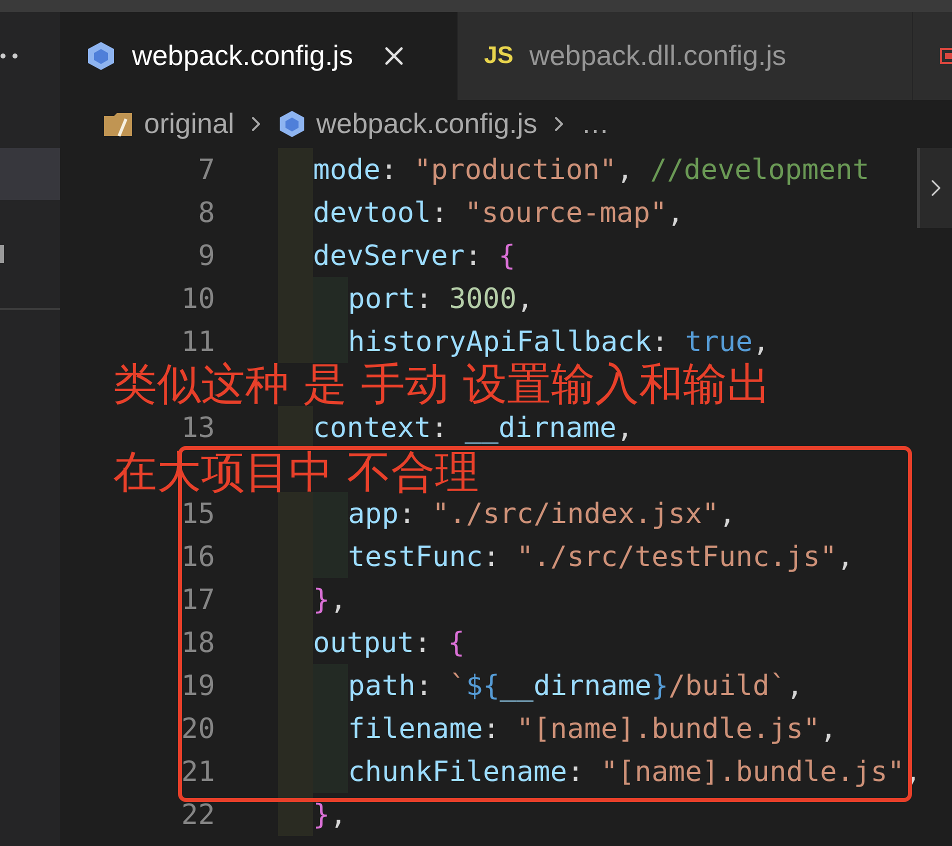 This screenshot has width=952, height=846. Describe the element at coordinates (442, 385) in the screenshot. I see `annotation-text: 类似这种 是 手动 设置输入和输出` at that location.